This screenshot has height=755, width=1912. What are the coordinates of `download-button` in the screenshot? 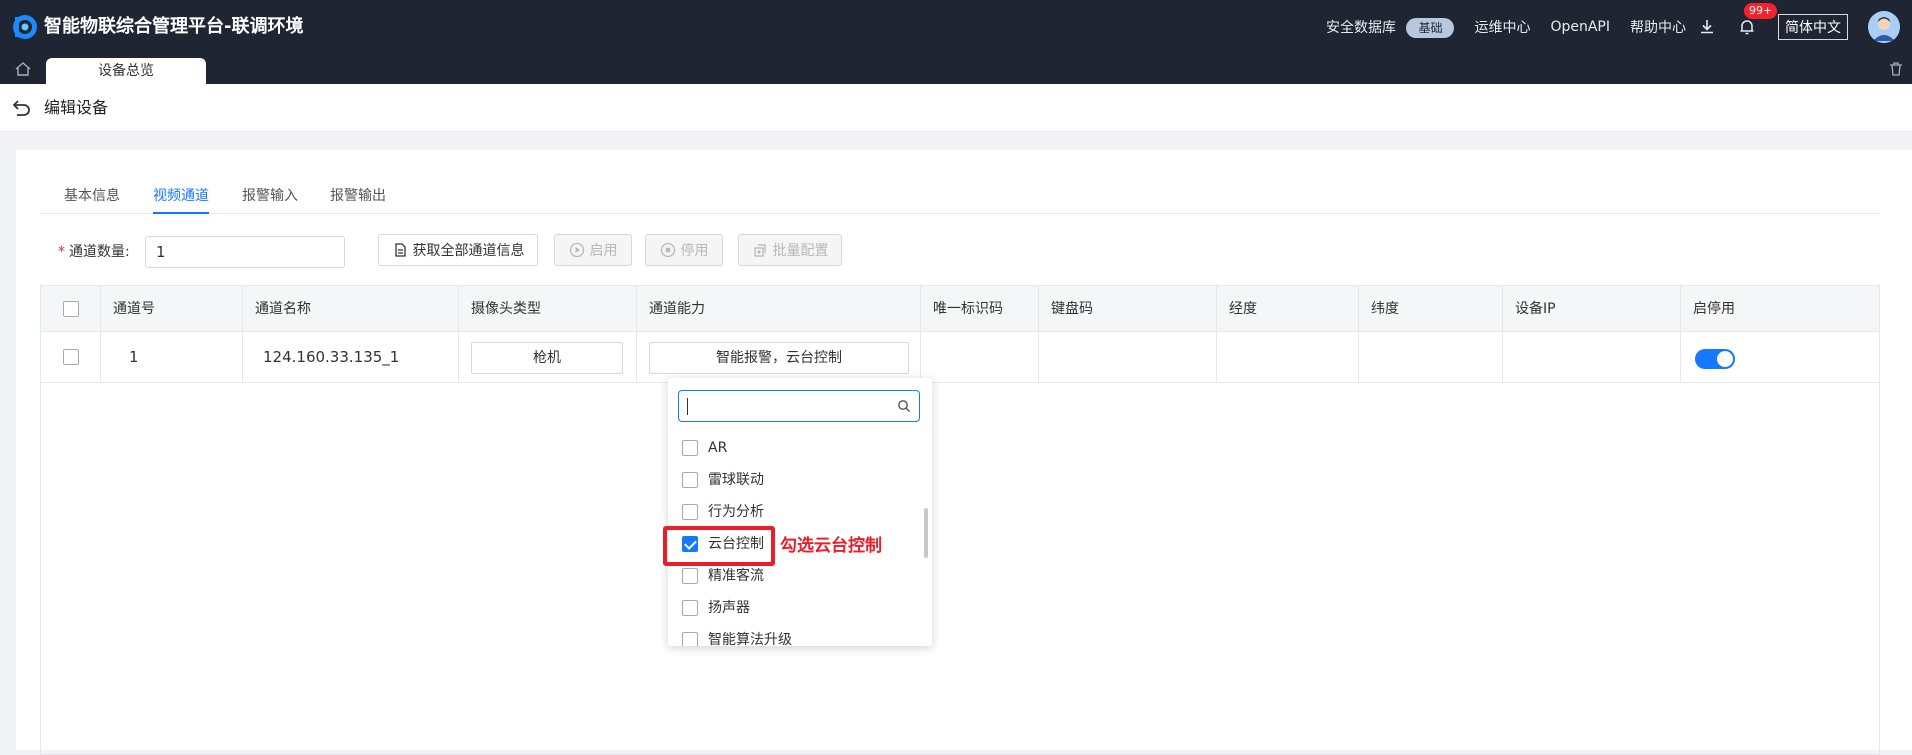 It's located at (1708, 27).